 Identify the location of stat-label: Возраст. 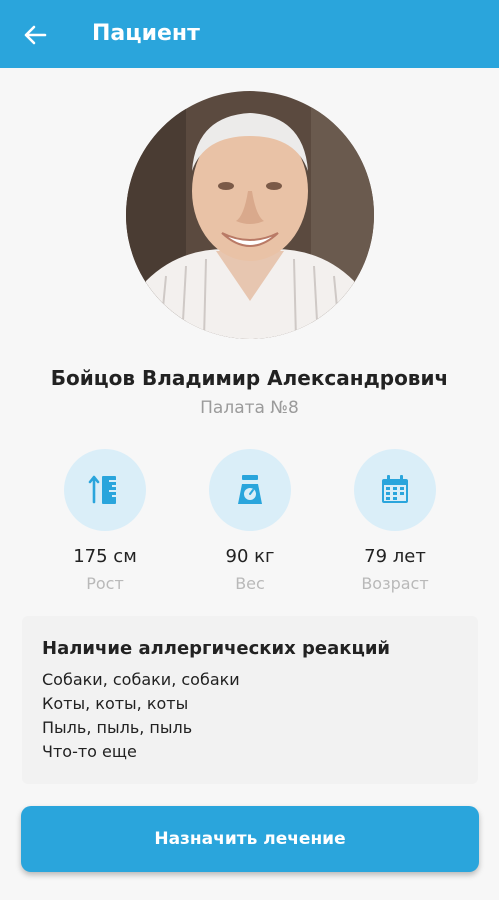
(395, 583).